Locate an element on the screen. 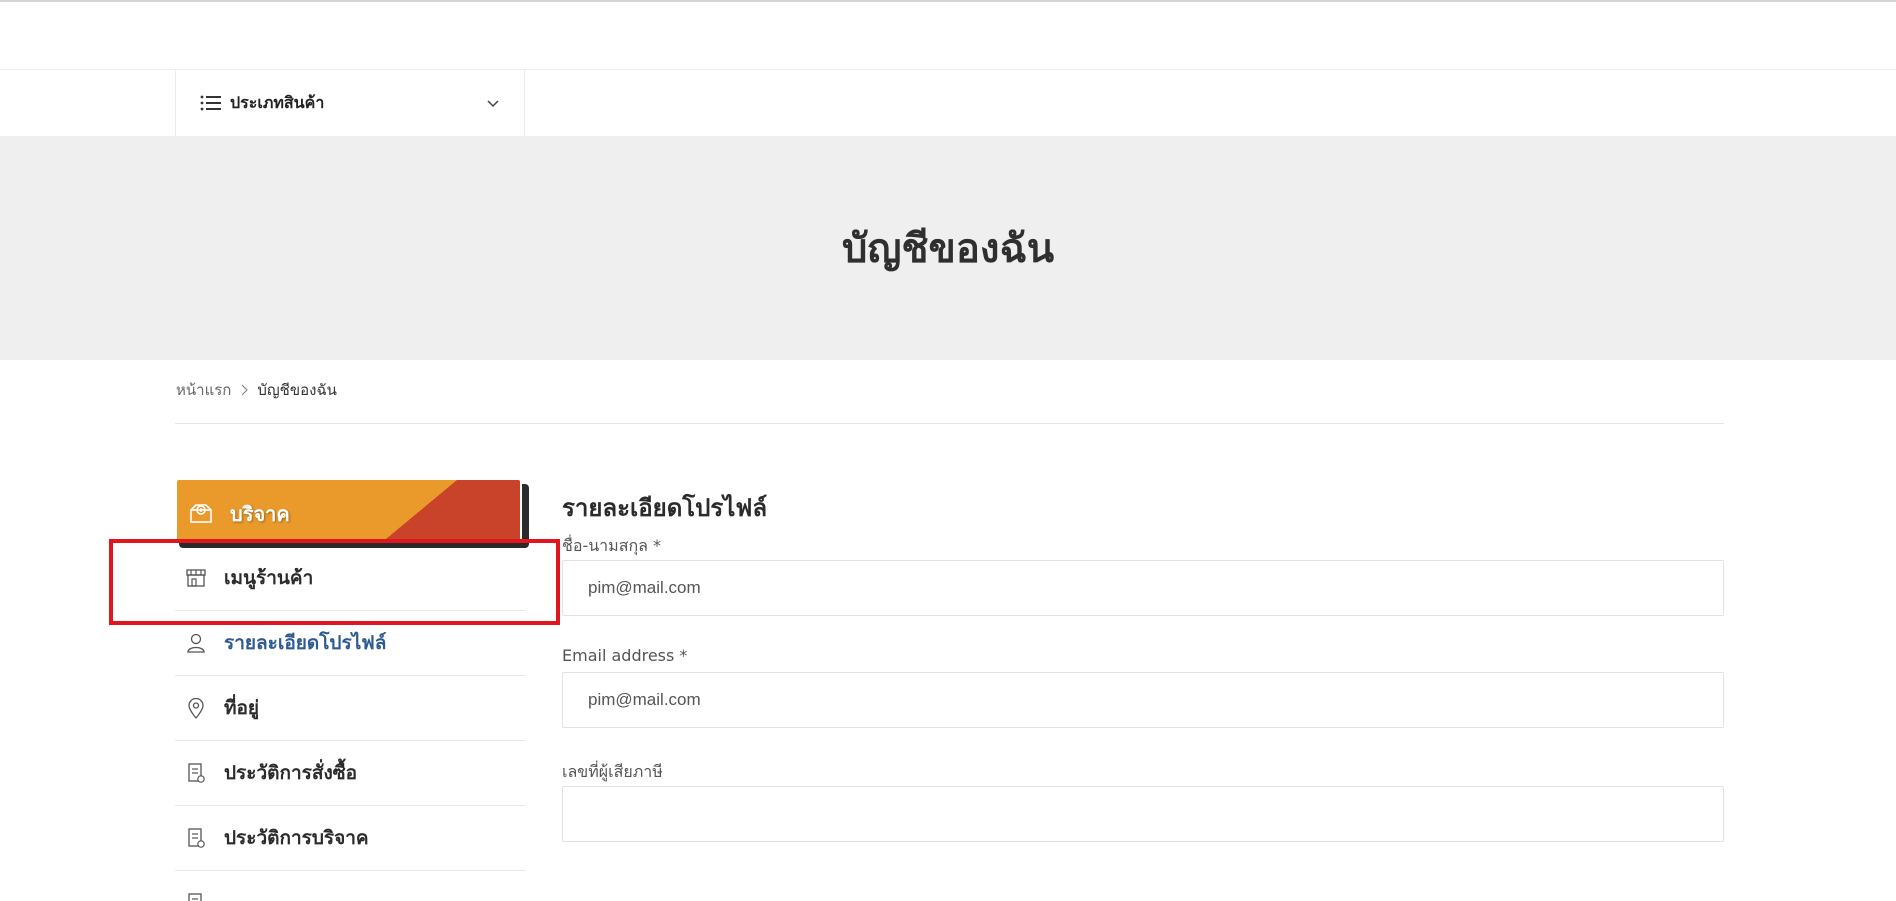  page-title: บัญชีของฉัน is located at coordinates (948, 249).